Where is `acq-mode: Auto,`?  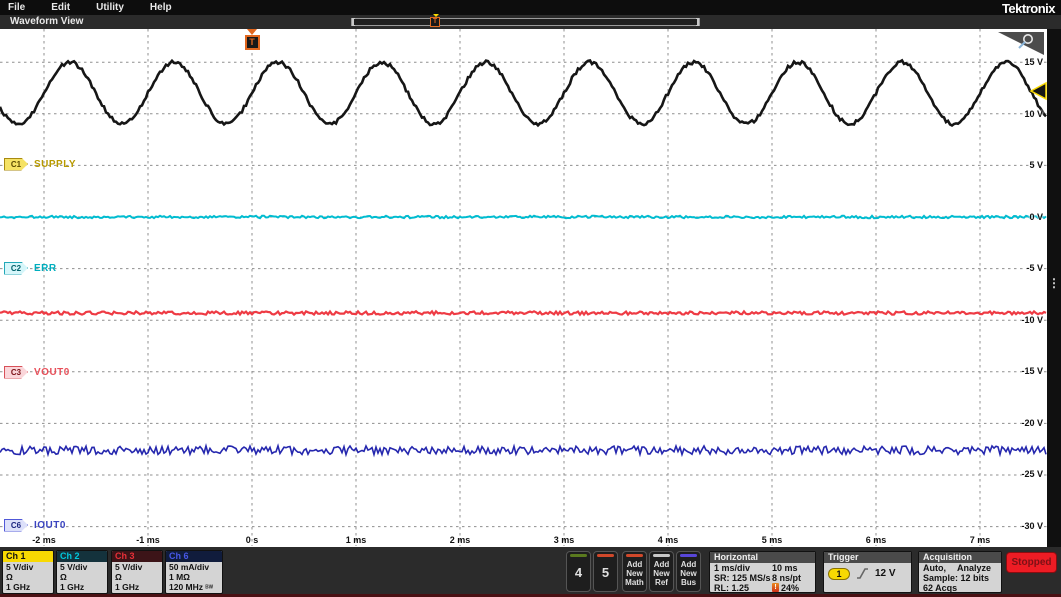
acq-mode: Auto, is located at coordinates (934, 568).